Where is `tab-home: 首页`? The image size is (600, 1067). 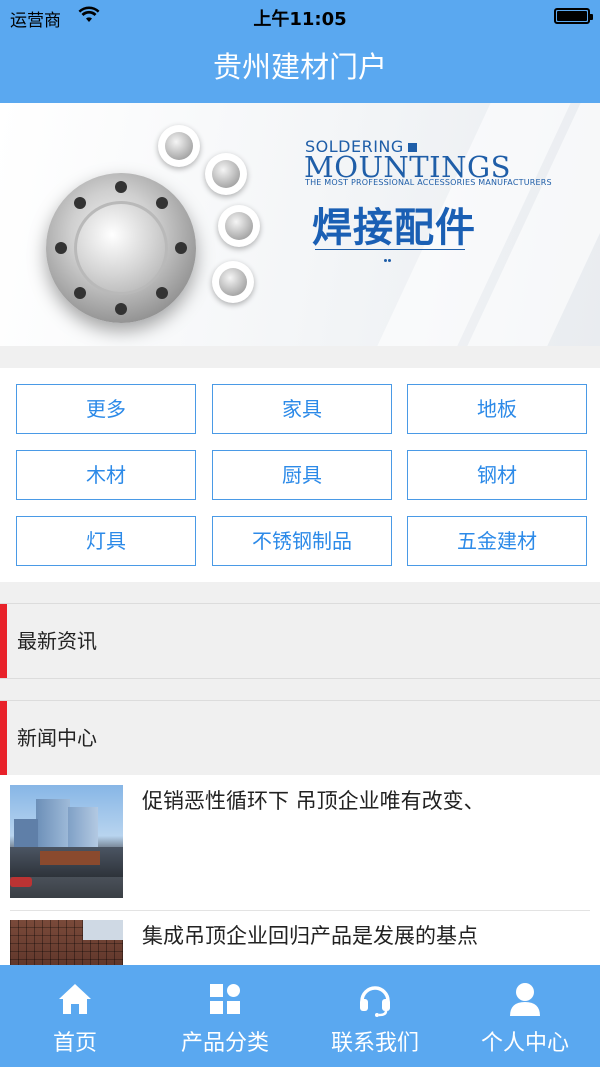 tab-home: 首页 is located at coordinates (75, 1016).